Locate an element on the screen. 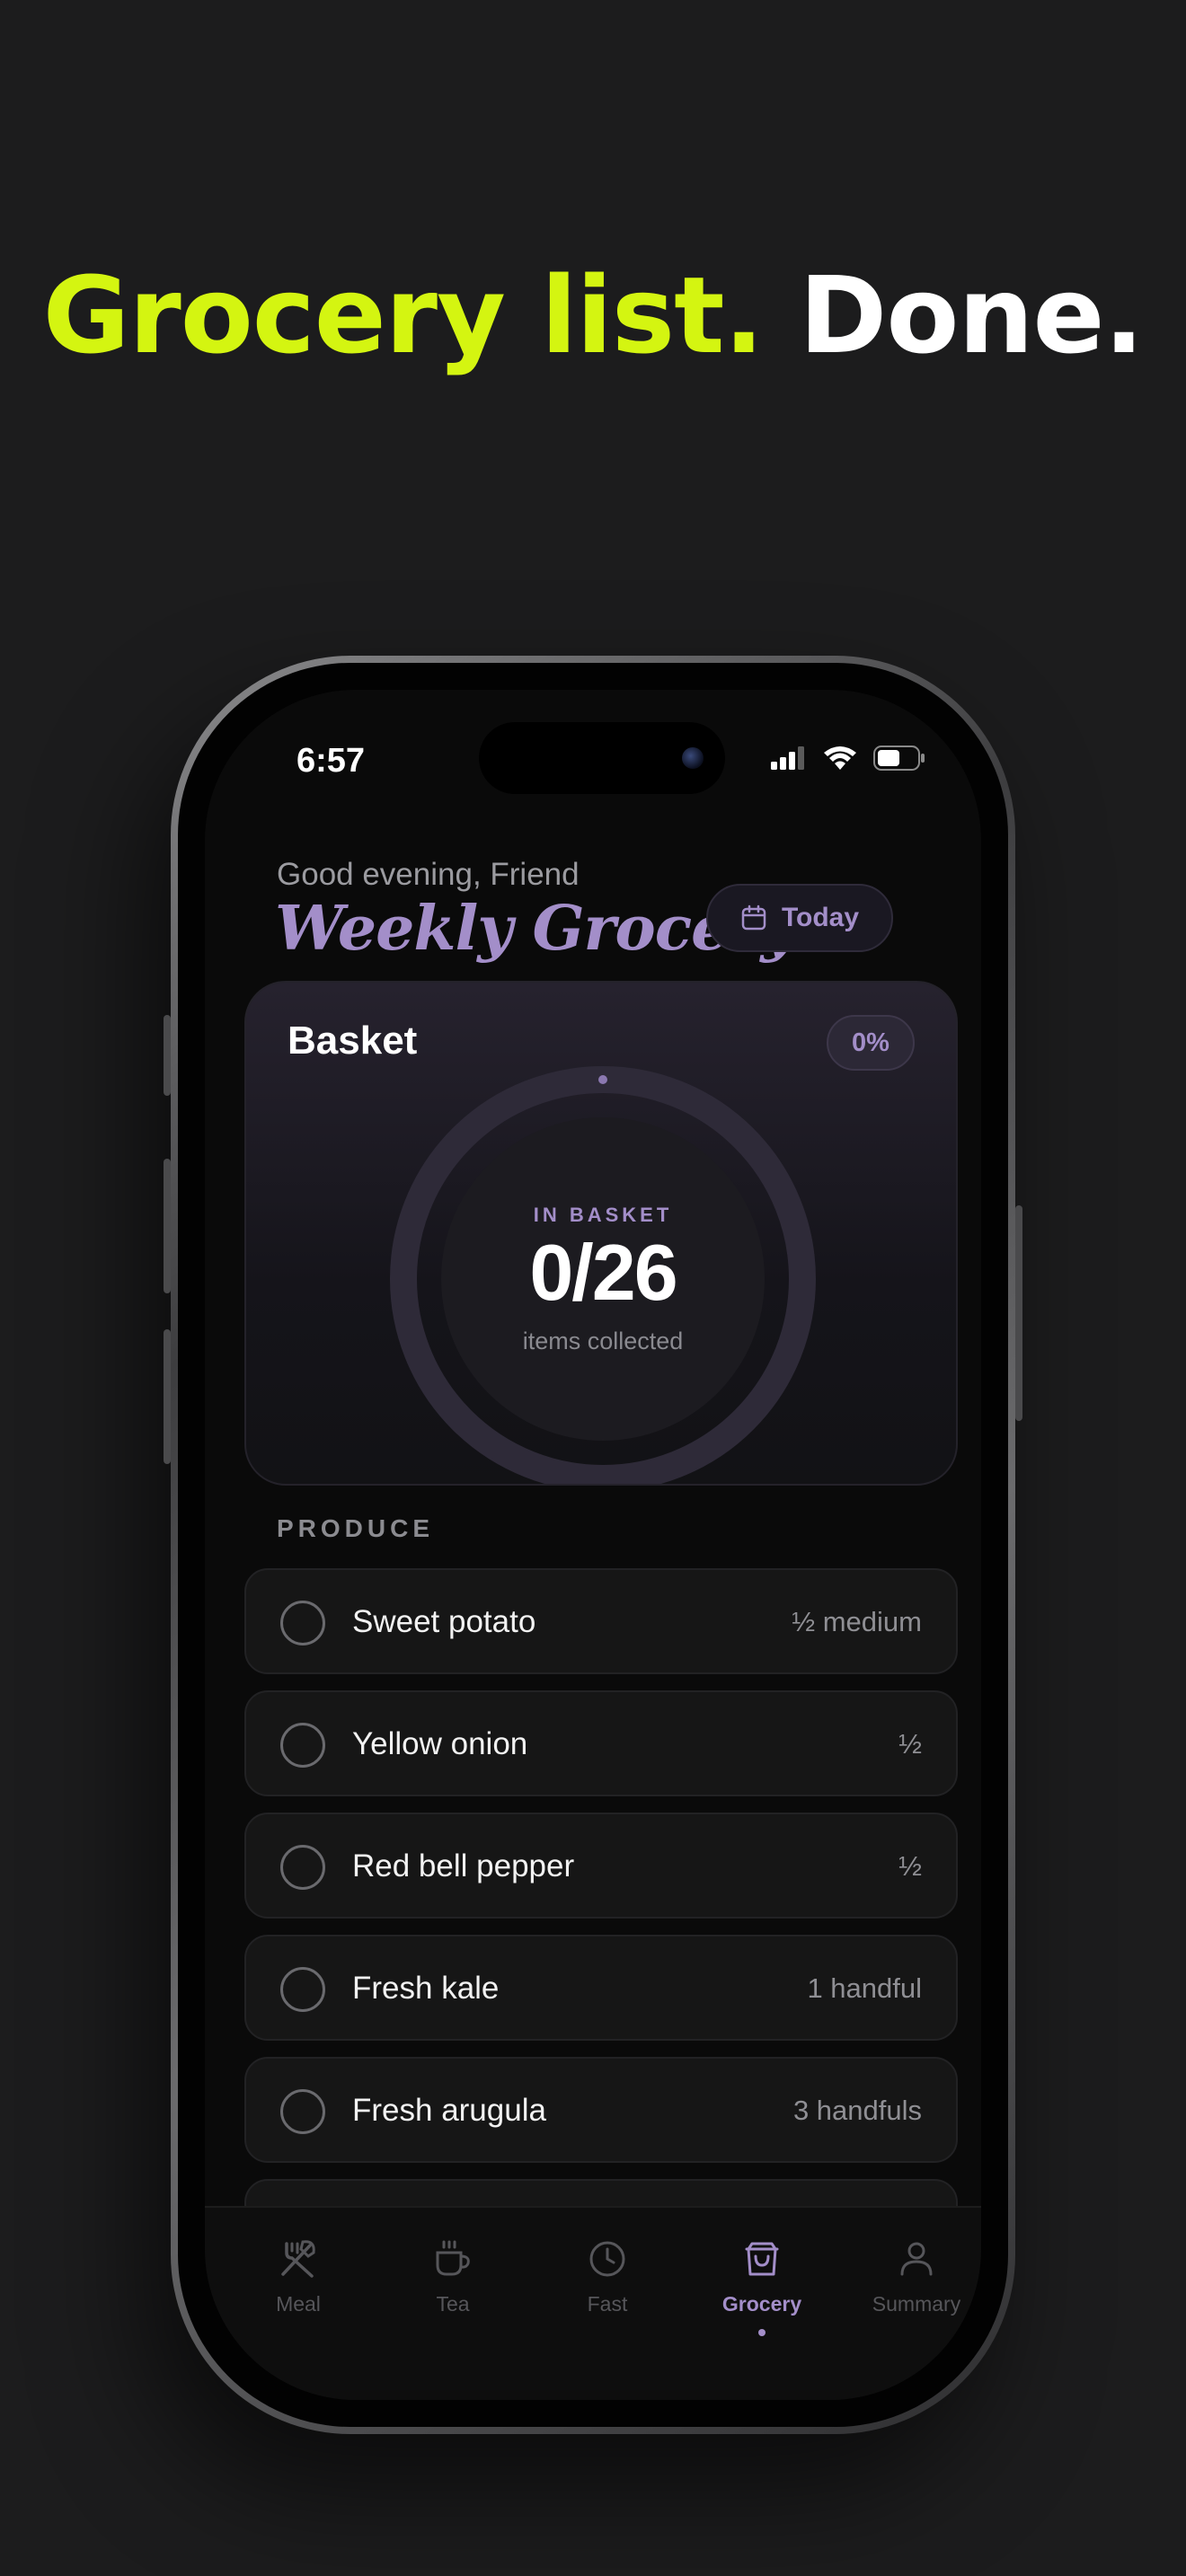 The width and height of the screenshot is (1186, 2576). today-button-label: Today is located at coordinates (820, 917).